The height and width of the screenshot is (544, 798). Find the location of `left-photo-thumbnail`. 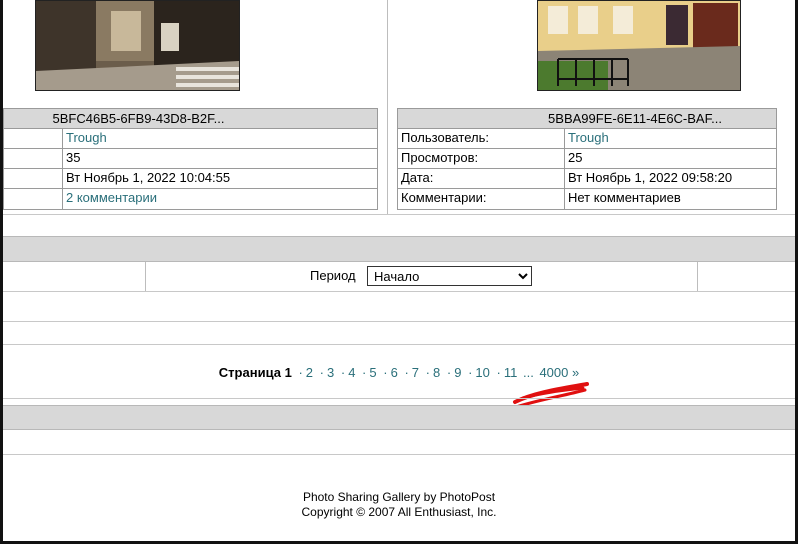

left-photo-thumbnail is located at coordinates (137, 45).